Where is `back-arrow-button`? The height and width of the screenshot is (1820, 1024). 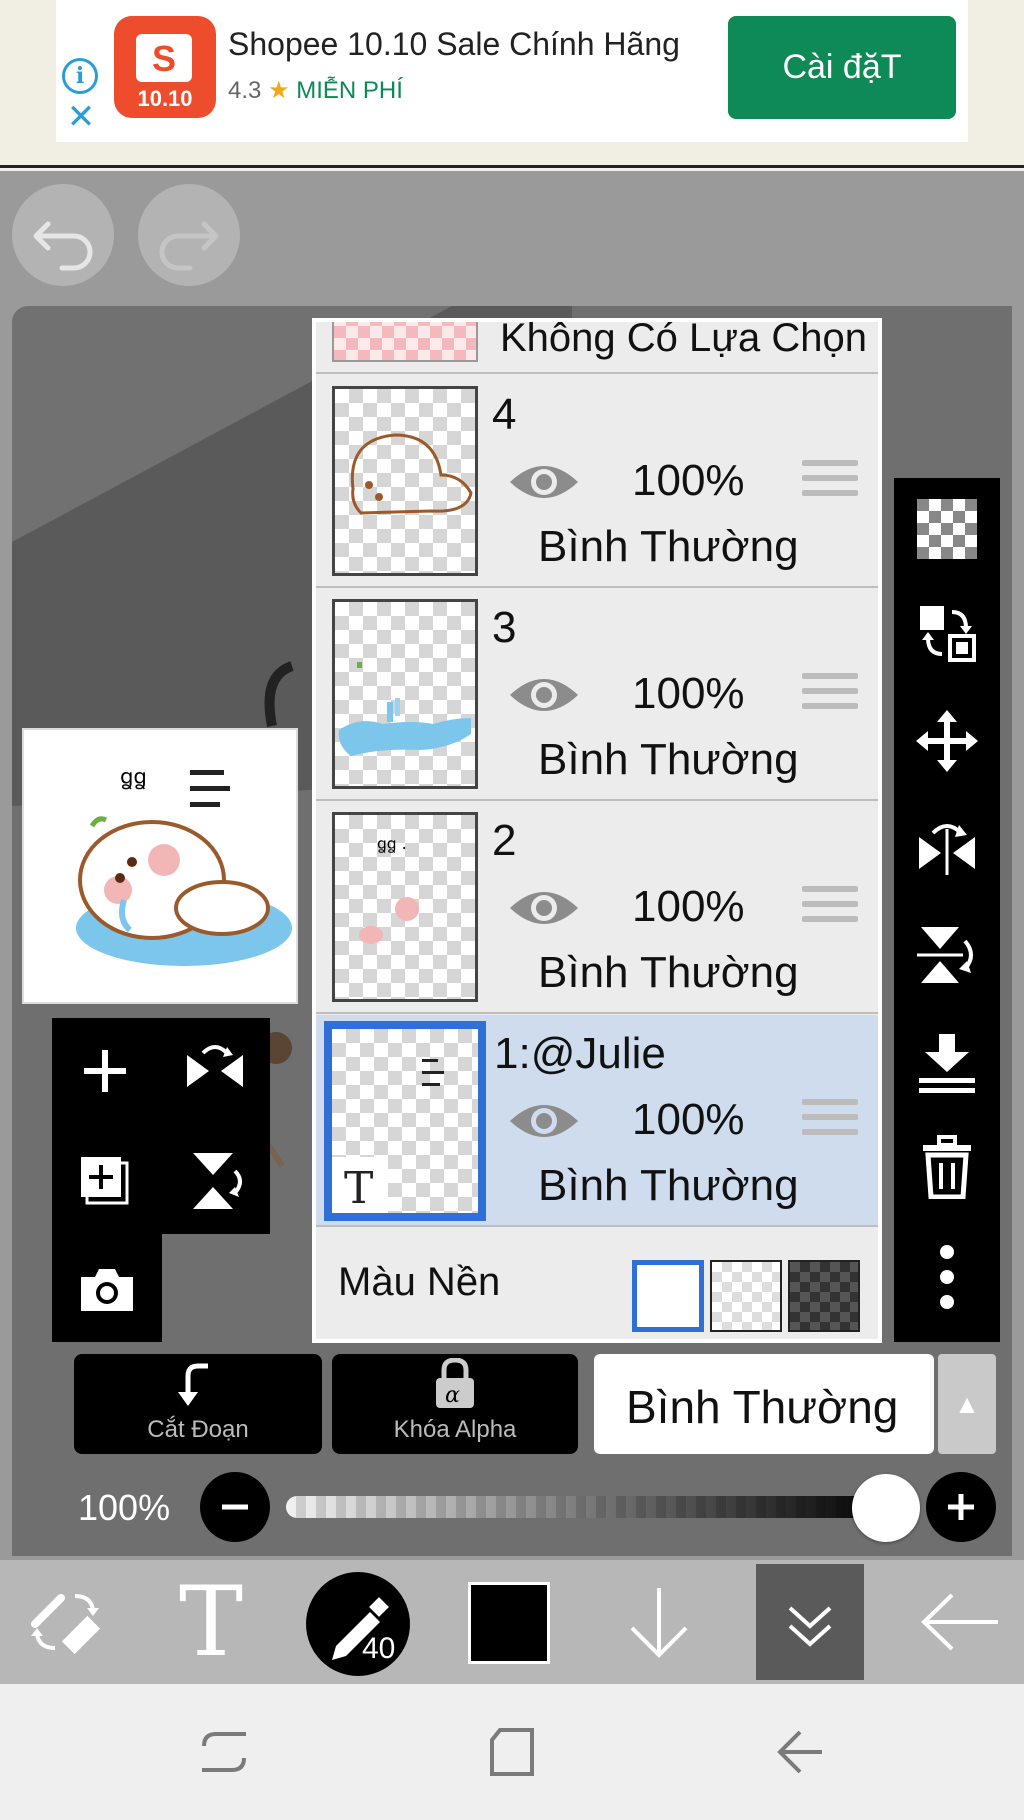
back-arrow-button is located at coordinates (959, 1622).